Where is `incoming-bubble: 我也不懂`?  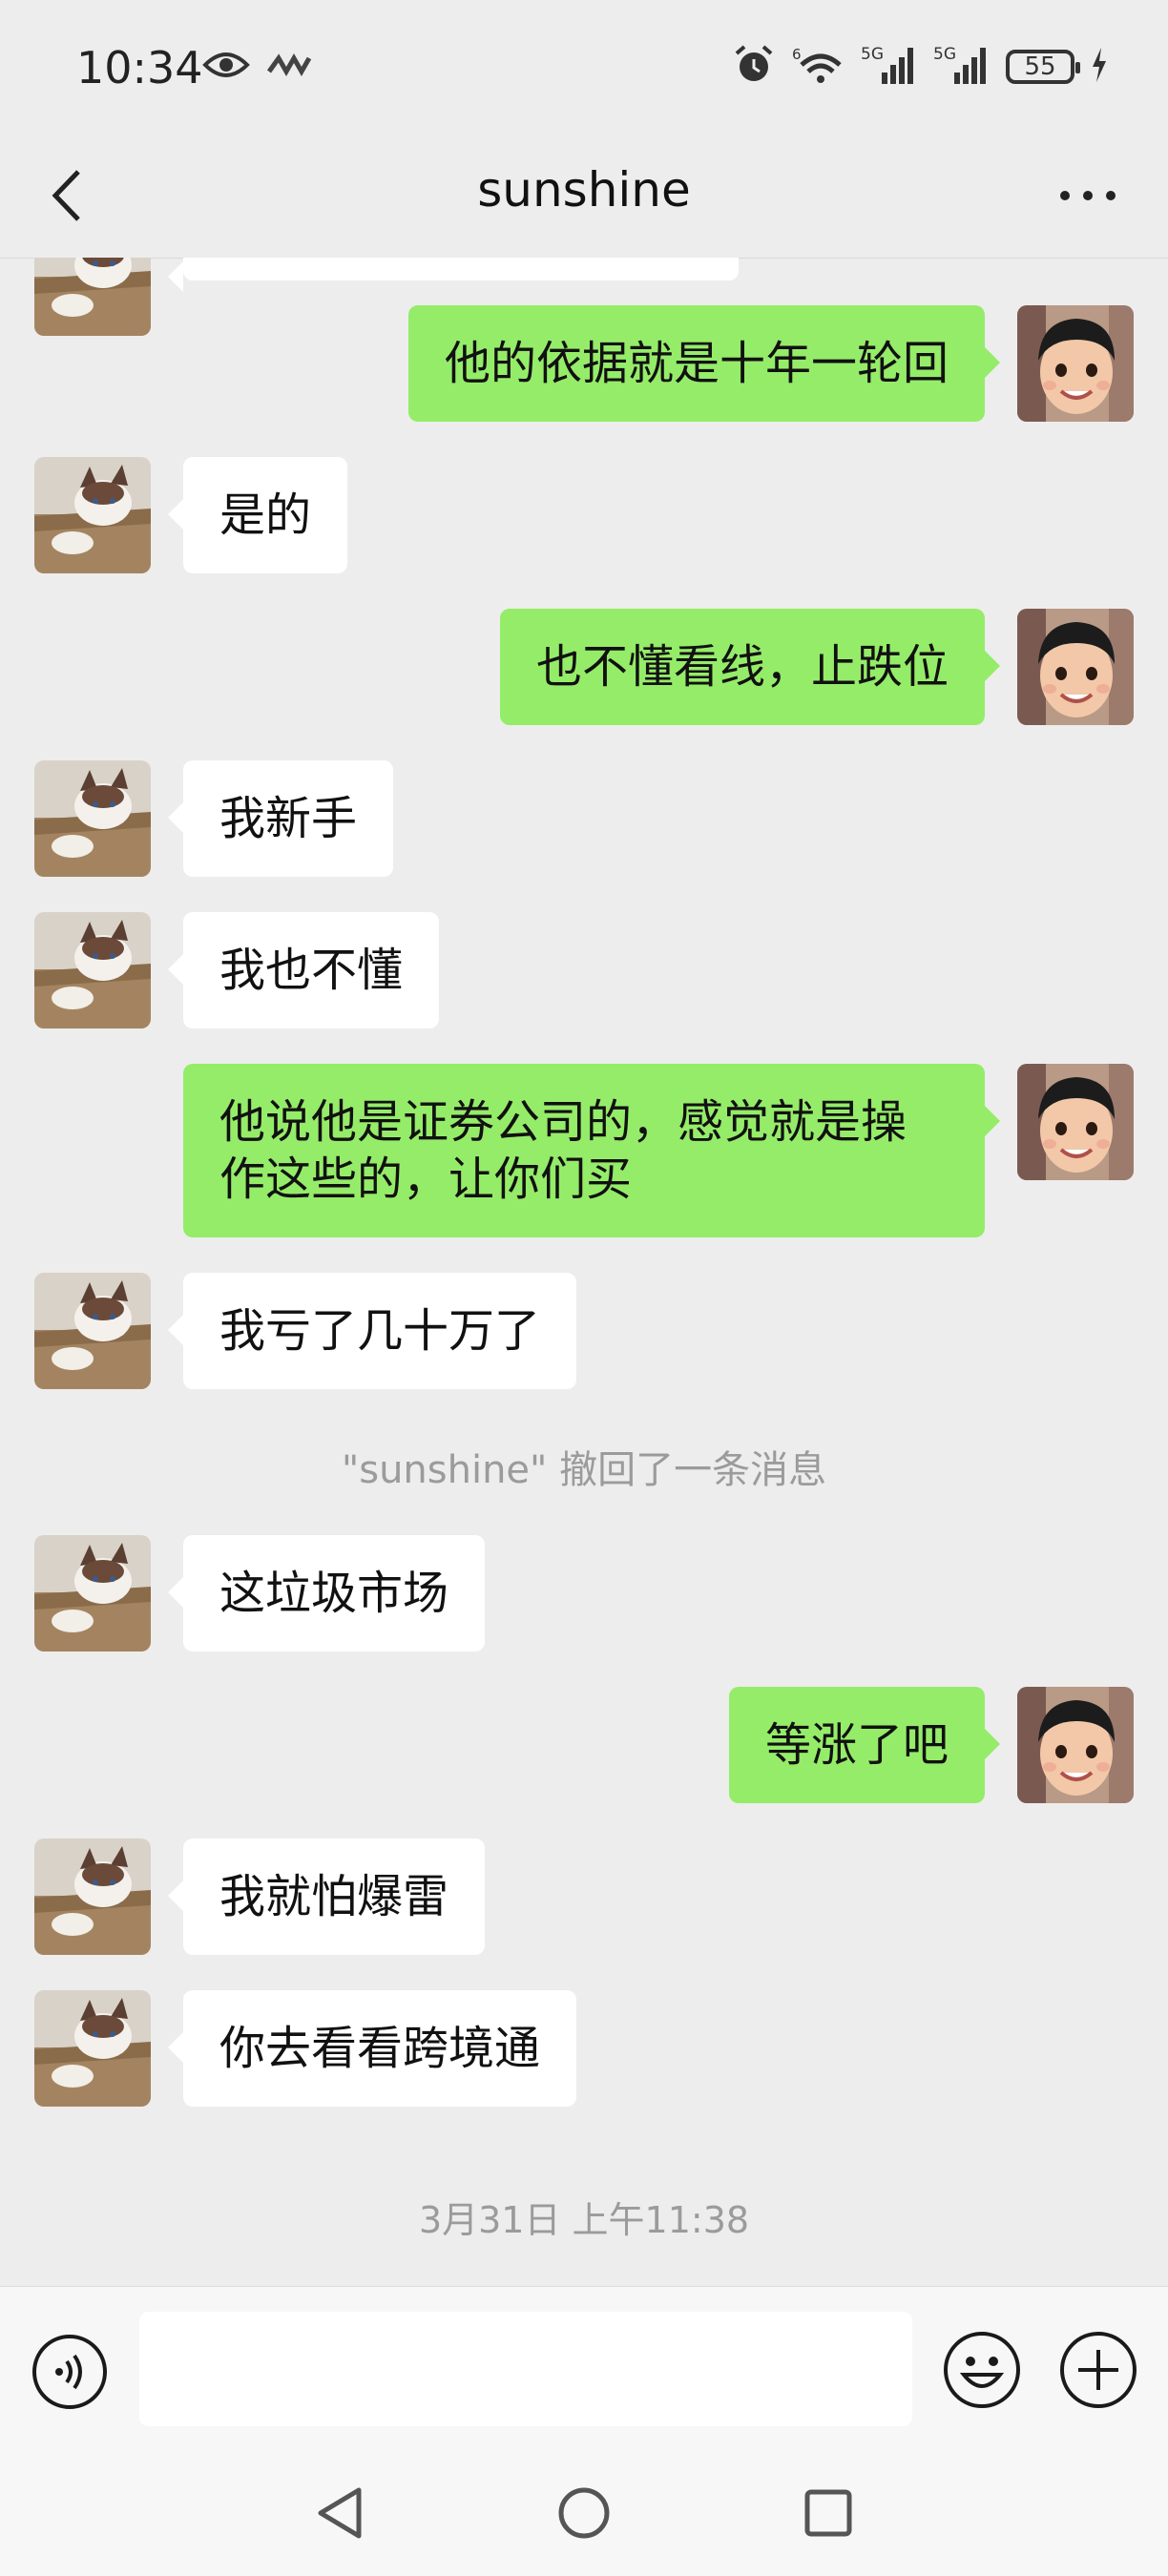
incoming-bubble: 我也不懂 is located at coordinates (303, 970).